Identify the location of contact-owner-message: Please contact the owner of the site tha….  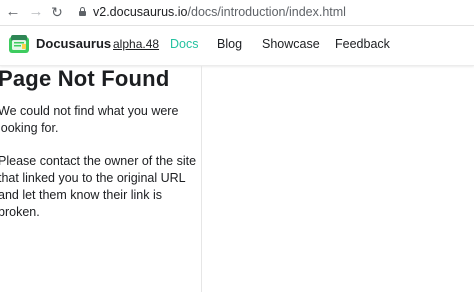
(98, 186).